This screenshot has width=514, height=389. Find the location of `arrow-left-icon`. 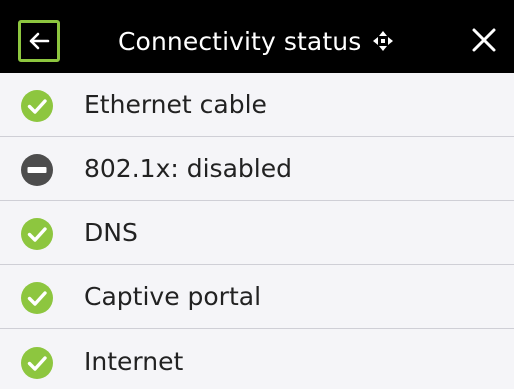

arrow-left-icon is located at coordinates (39, 41).